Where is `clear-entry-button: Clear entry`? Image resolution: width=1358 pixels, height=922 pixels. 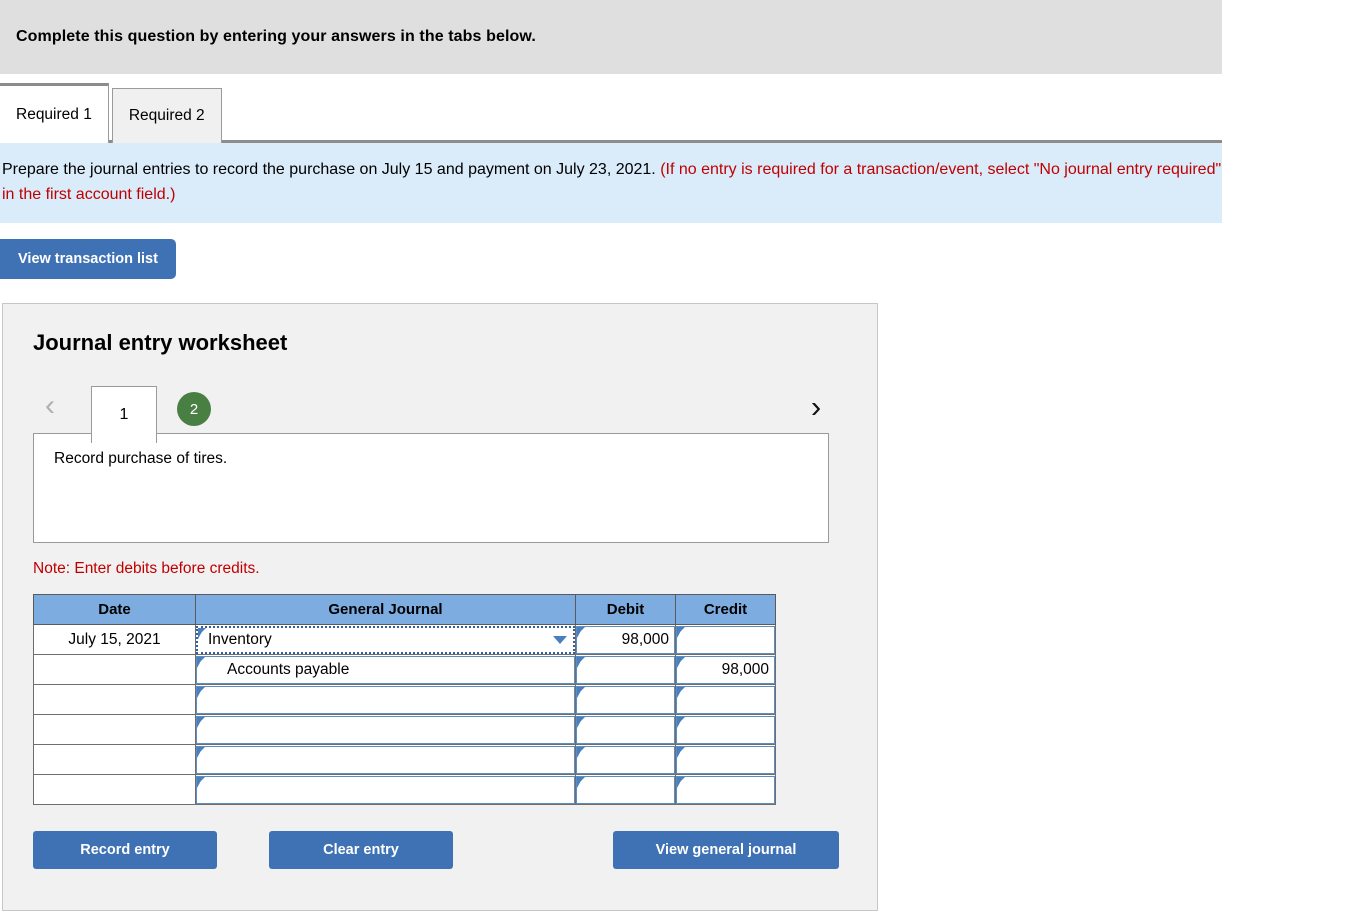
clear-entry-button: Clear entry is located at coordinates (361, 850).